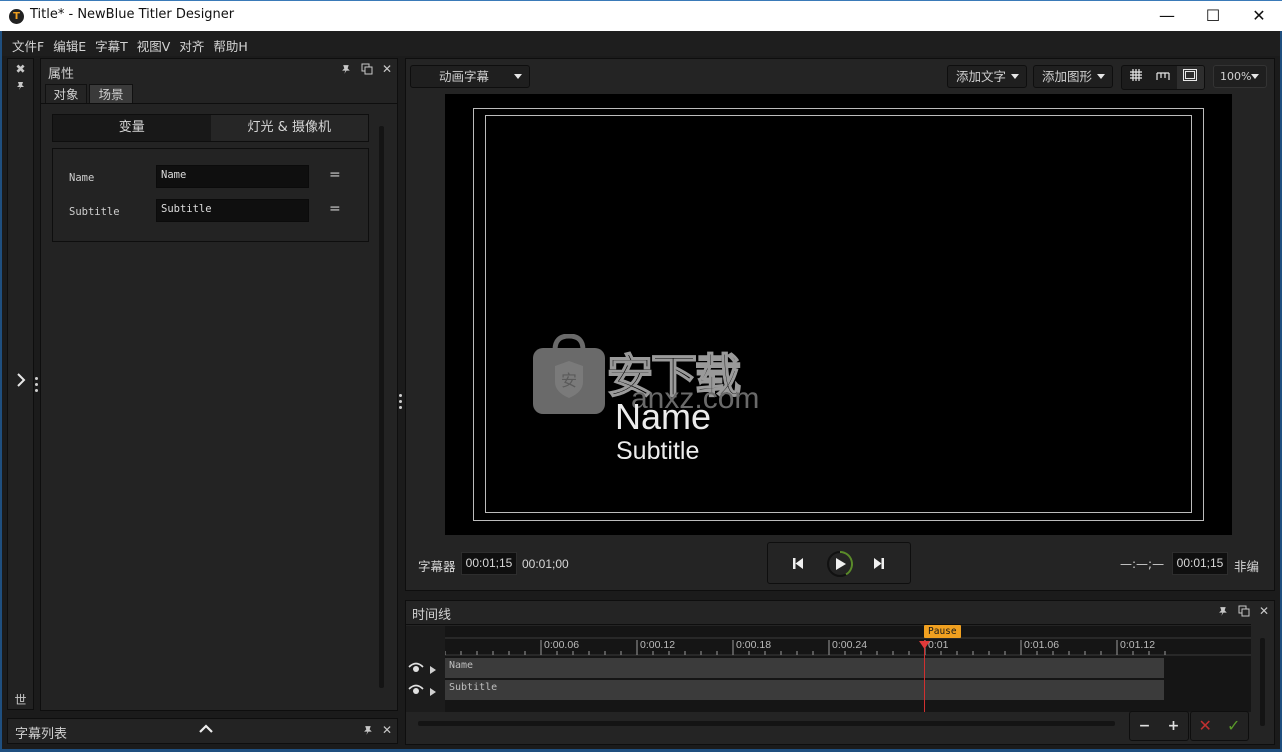 This screenshot has width=1282, height=752. Describe the element at coordinates (232, 210) in the screenshot. I see `variable-input-subtitle: Subtitle` at that location.